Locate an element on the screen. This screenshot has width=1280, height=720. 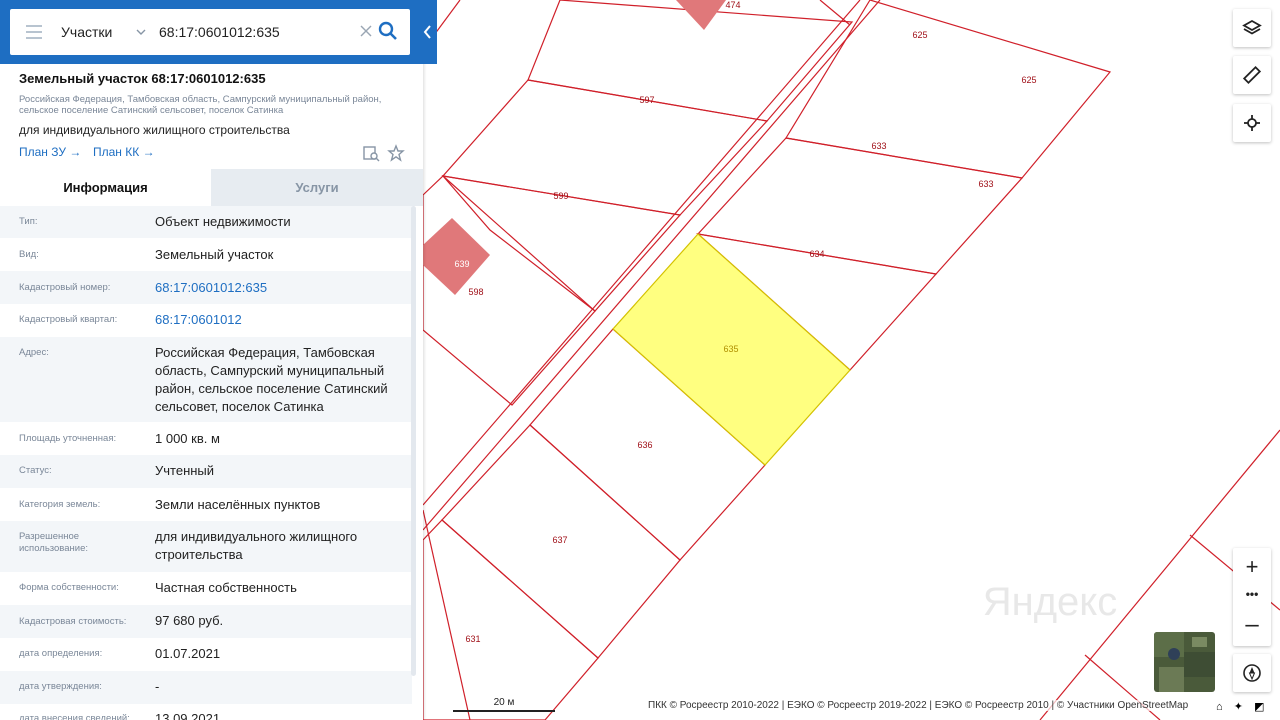
cadastral-number-link: 68:17:0601012:635 is located at coordinates (280, 288).